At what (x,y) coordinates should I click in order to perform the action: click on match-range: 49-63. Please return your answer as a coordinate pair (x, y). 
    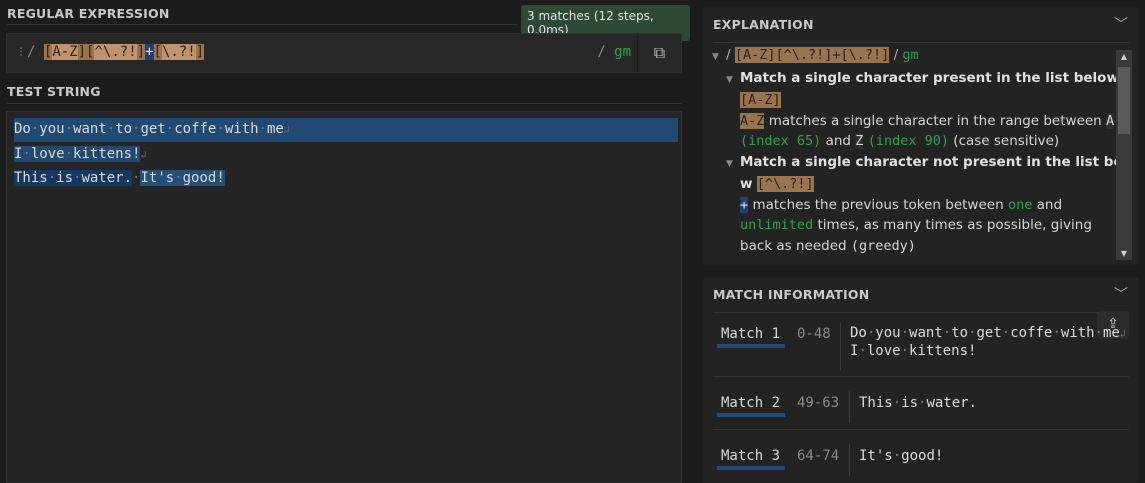
    Looking at the image, I should click on (818, 403).